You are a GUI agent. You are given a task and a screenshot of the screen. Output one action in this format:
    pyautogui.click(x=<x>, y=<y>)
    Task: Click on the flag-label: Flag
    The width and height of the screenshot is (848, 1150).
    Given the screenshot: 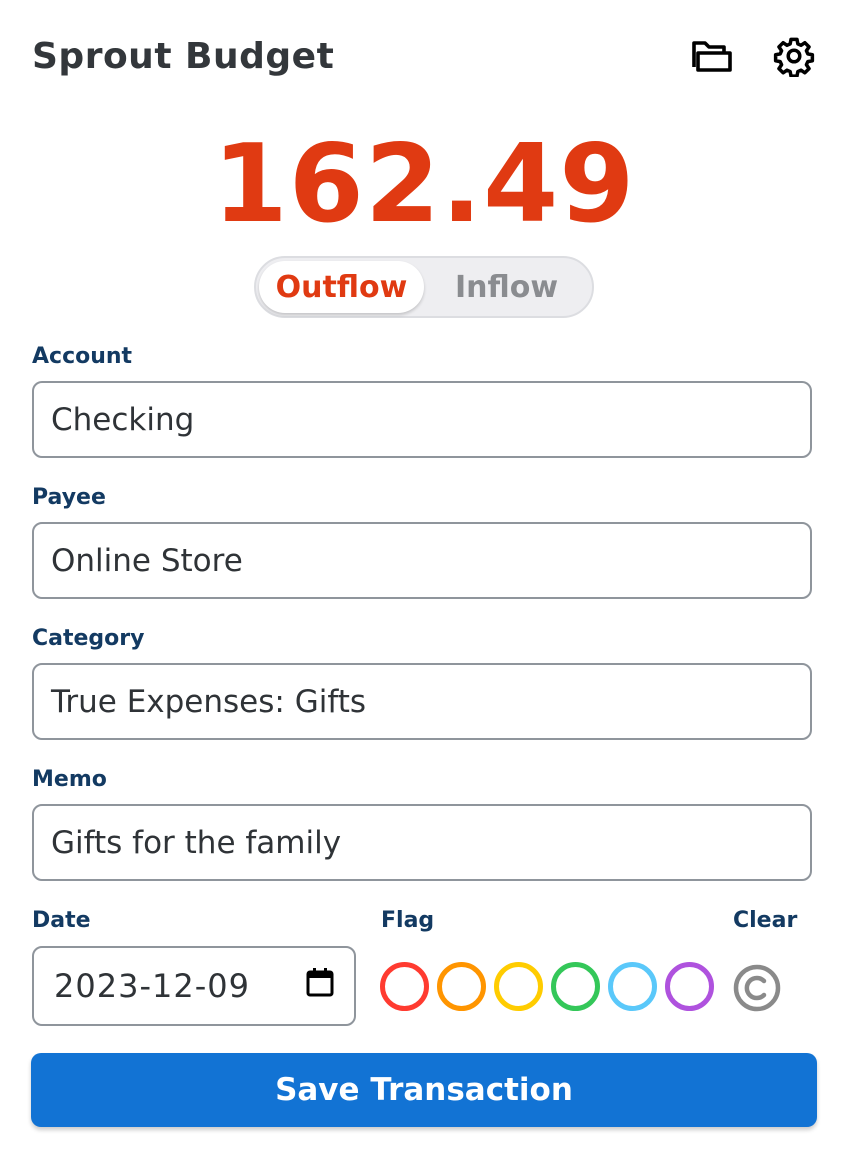 What is the action you would take?
    pyautogui.click(x=408, y=920)
    